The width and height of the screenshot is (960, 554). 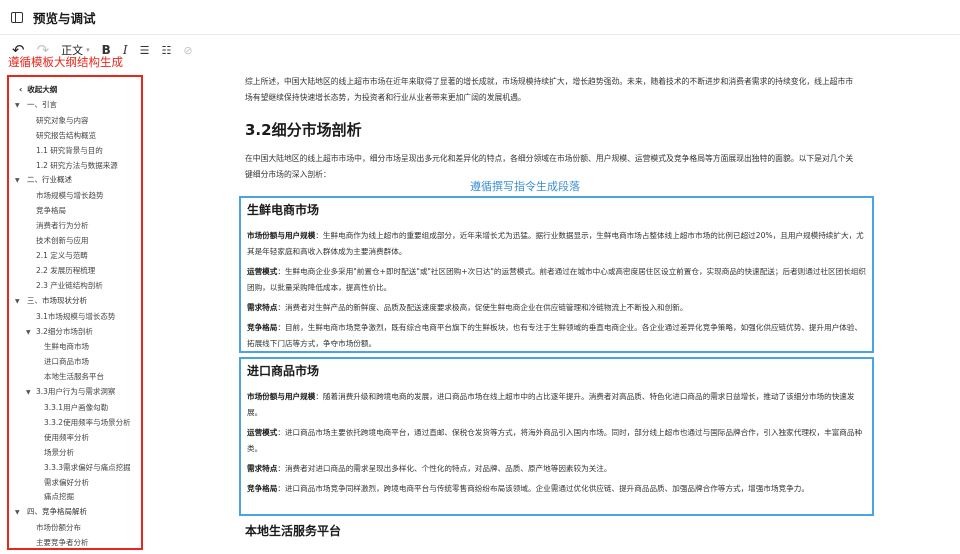 I want to click on outline-item-label: 本地生活服务平台, so click(x=74, y=377).